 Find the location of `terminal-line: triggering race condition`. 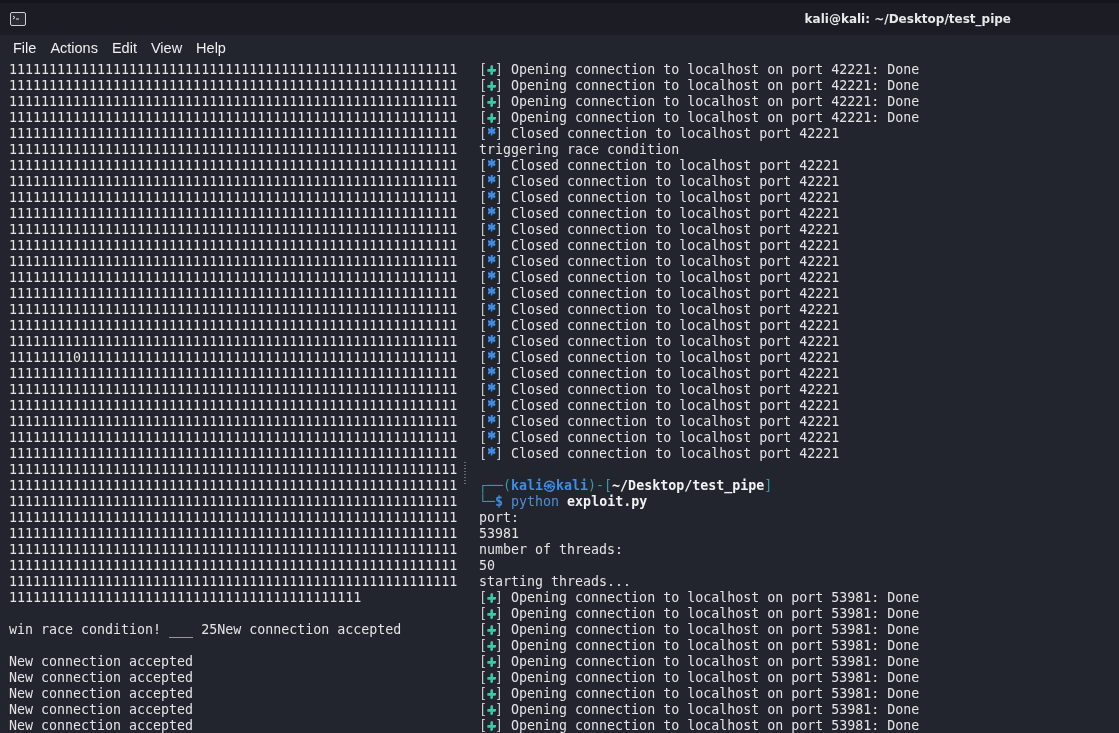

terminal-line: triggering race condition is located at coordinates (579, 150).